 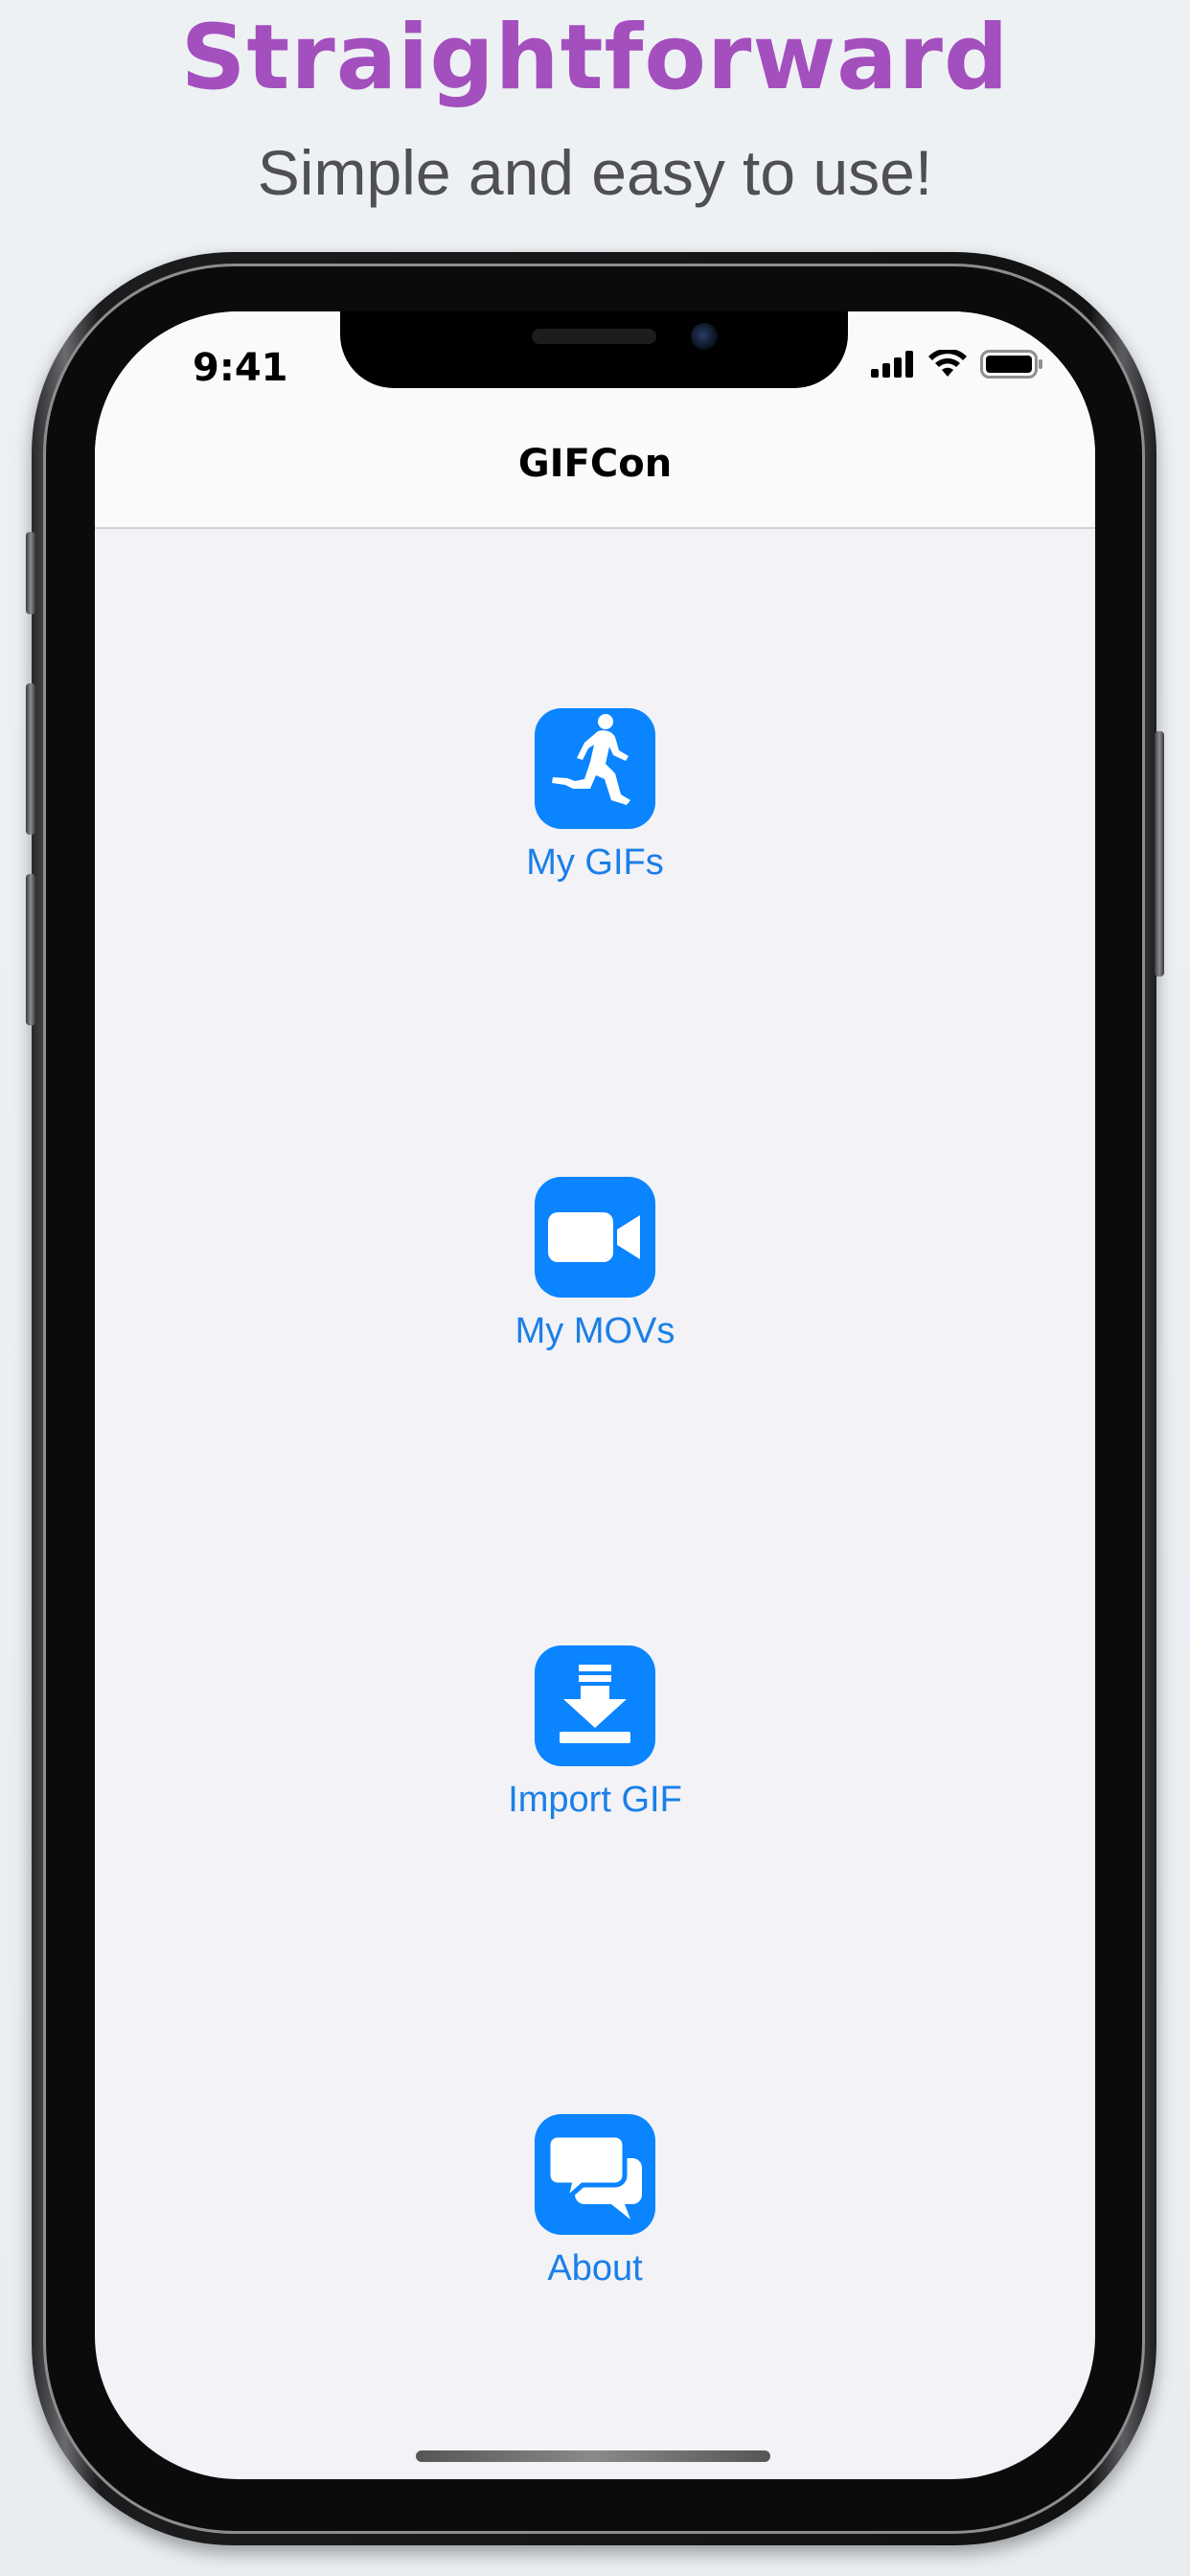 I want to click on volume-up-button, so click(x=31, y=759).